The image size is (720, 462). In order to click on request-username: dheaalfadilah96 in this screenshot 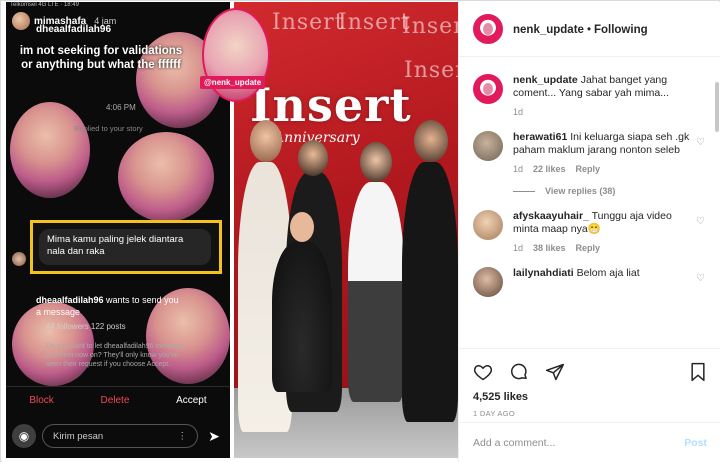, I will do `click(70, 300)`.